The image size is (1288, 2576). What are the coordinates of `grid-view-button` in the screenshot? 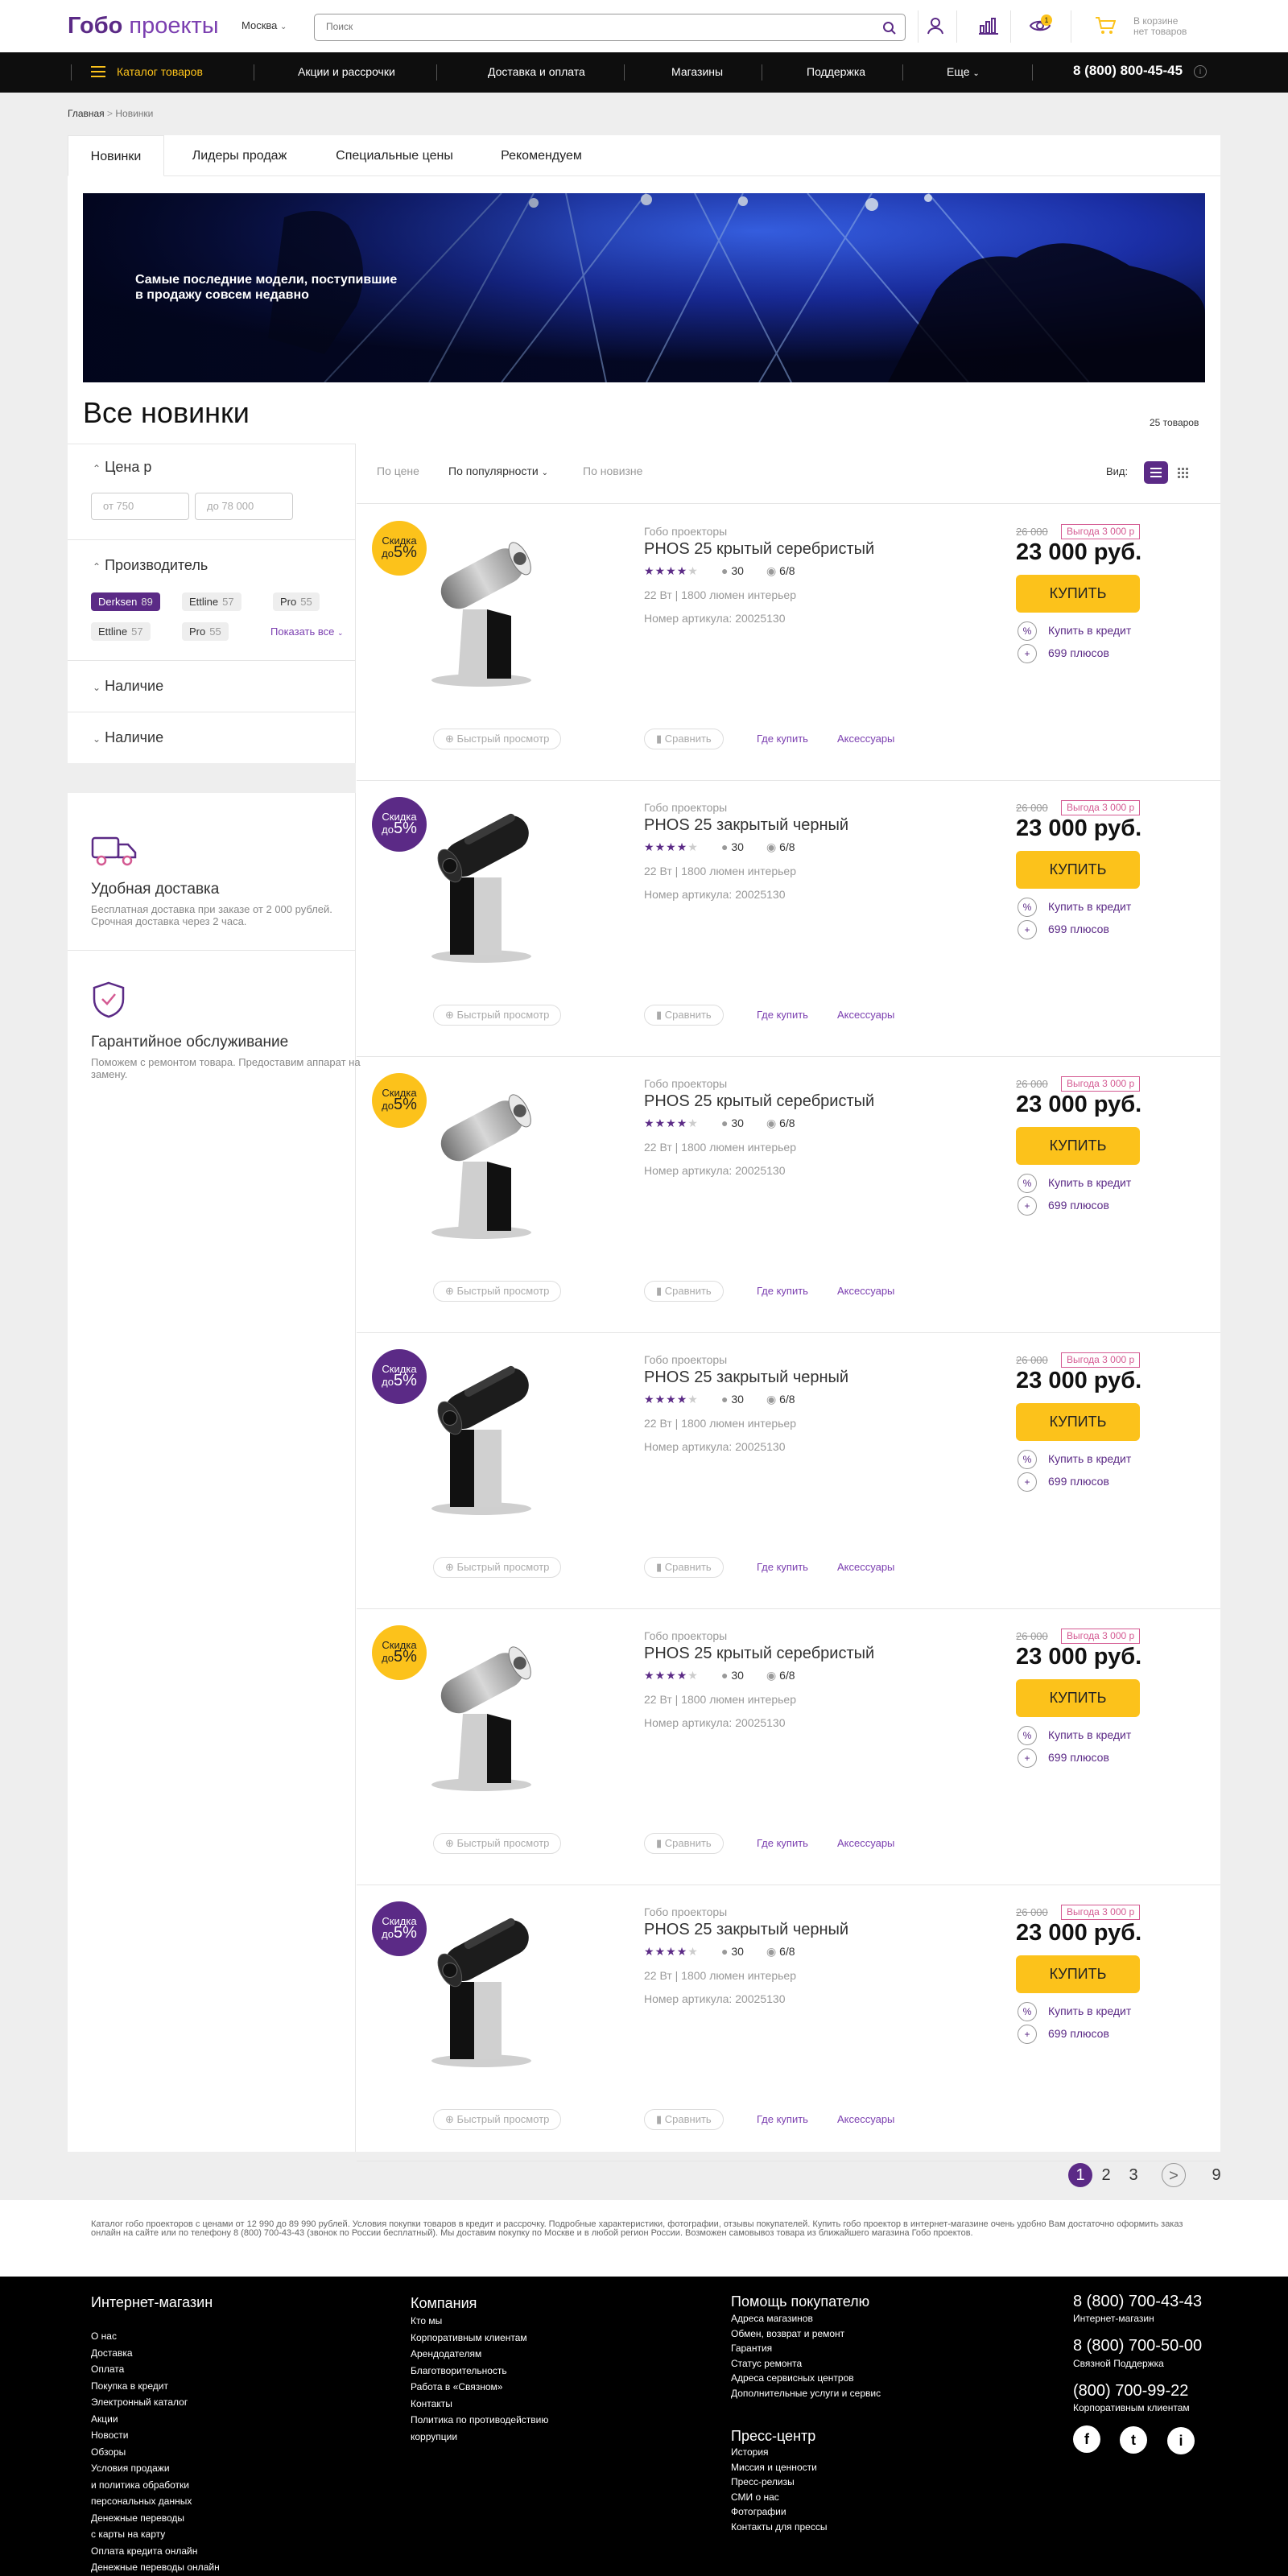 It's located at (1182, 472).